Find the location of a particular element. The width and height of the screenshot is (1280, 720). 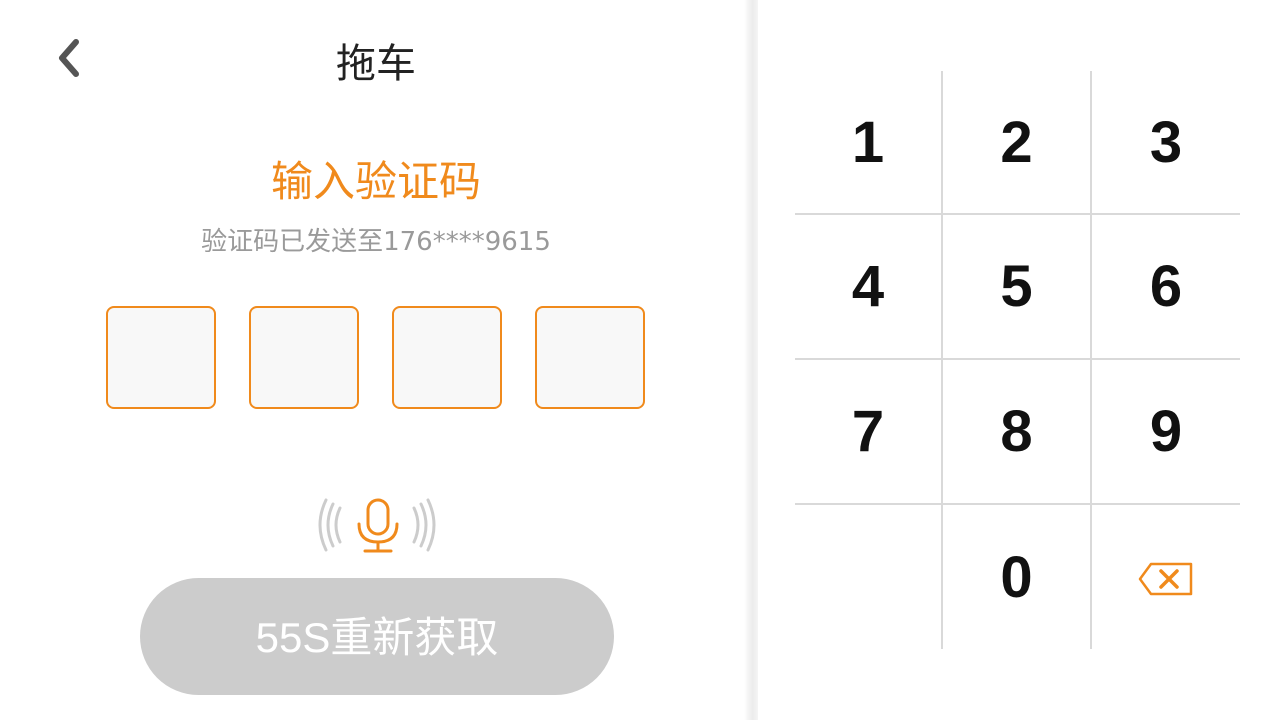

verification-heading: 输入验证码 is located at coordinates (375, 181).